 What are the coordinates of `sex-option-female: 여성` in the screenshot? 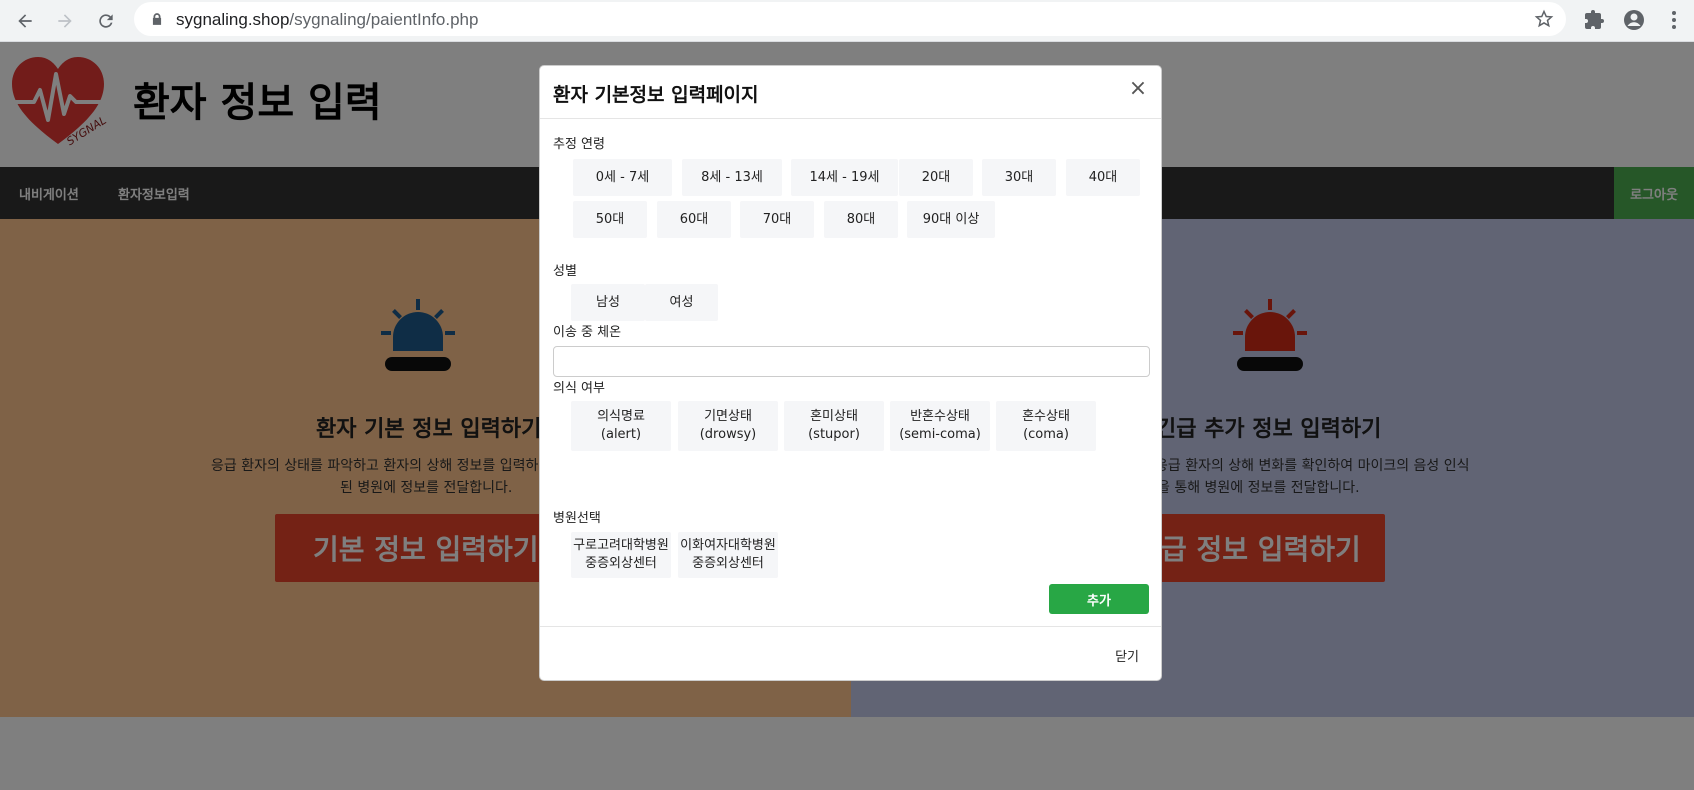 It's located at (681, 302).